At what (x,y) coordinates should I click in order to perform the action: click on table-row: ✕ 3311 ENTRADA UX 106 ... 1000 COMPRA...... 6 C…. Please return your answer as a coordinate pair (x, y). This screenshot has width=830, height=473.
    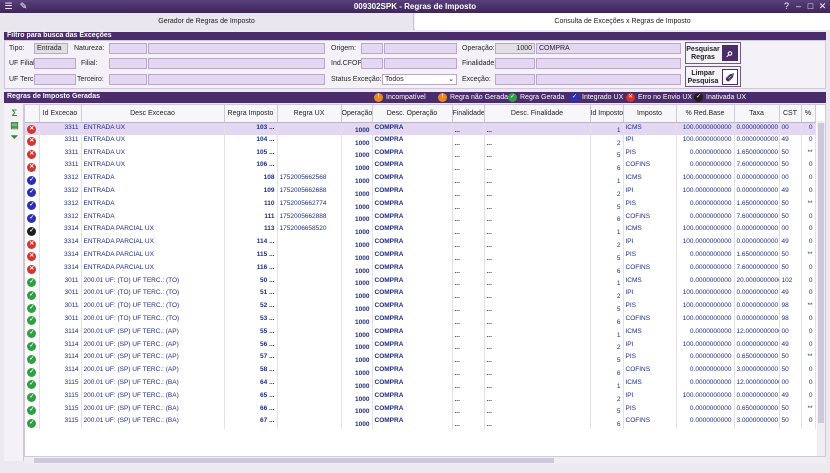
    Looking at the image, I should click on (420, 167).